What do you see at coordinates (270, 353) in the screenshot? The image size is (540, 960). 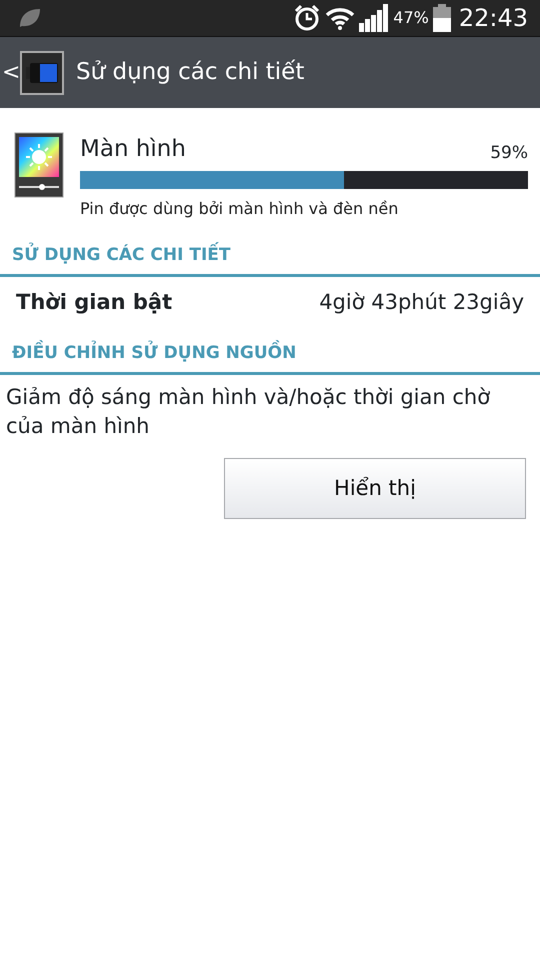 I see `section-header: ĐIỀU CHỈNH SỬ DỤNG NGUỒN` at bounding box center [270, 353].